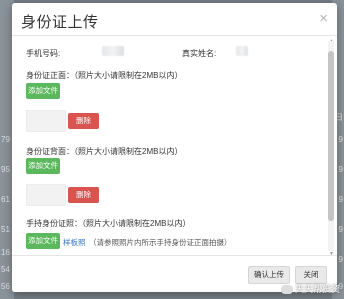 The width and height of the screenshot is (344, 299). What do you see at coordinates (104, 75) in the screenshot?
I see `id-front-label: 身份证正面：（照片大小请限制在2MB以内）` at bounding box center [104, 75].